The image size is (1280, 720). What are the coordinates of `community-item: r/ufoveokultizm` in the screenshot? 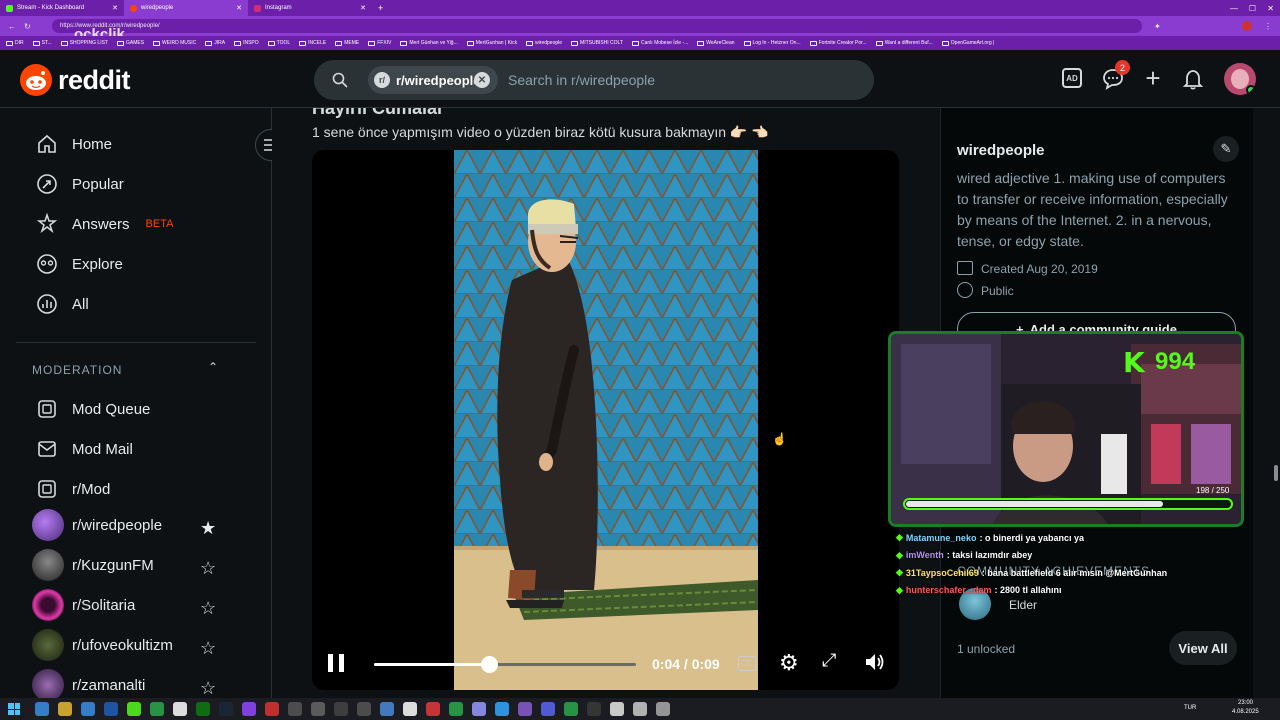 It's located at (102, 645).